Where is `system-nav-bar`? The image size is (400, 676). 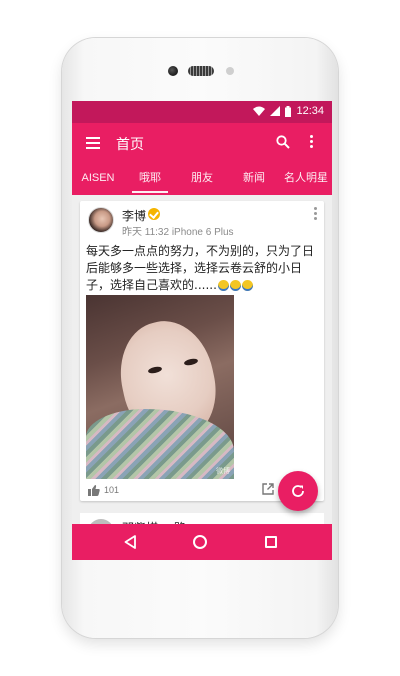 system-nav-bar is located at coordinates (202, 542).